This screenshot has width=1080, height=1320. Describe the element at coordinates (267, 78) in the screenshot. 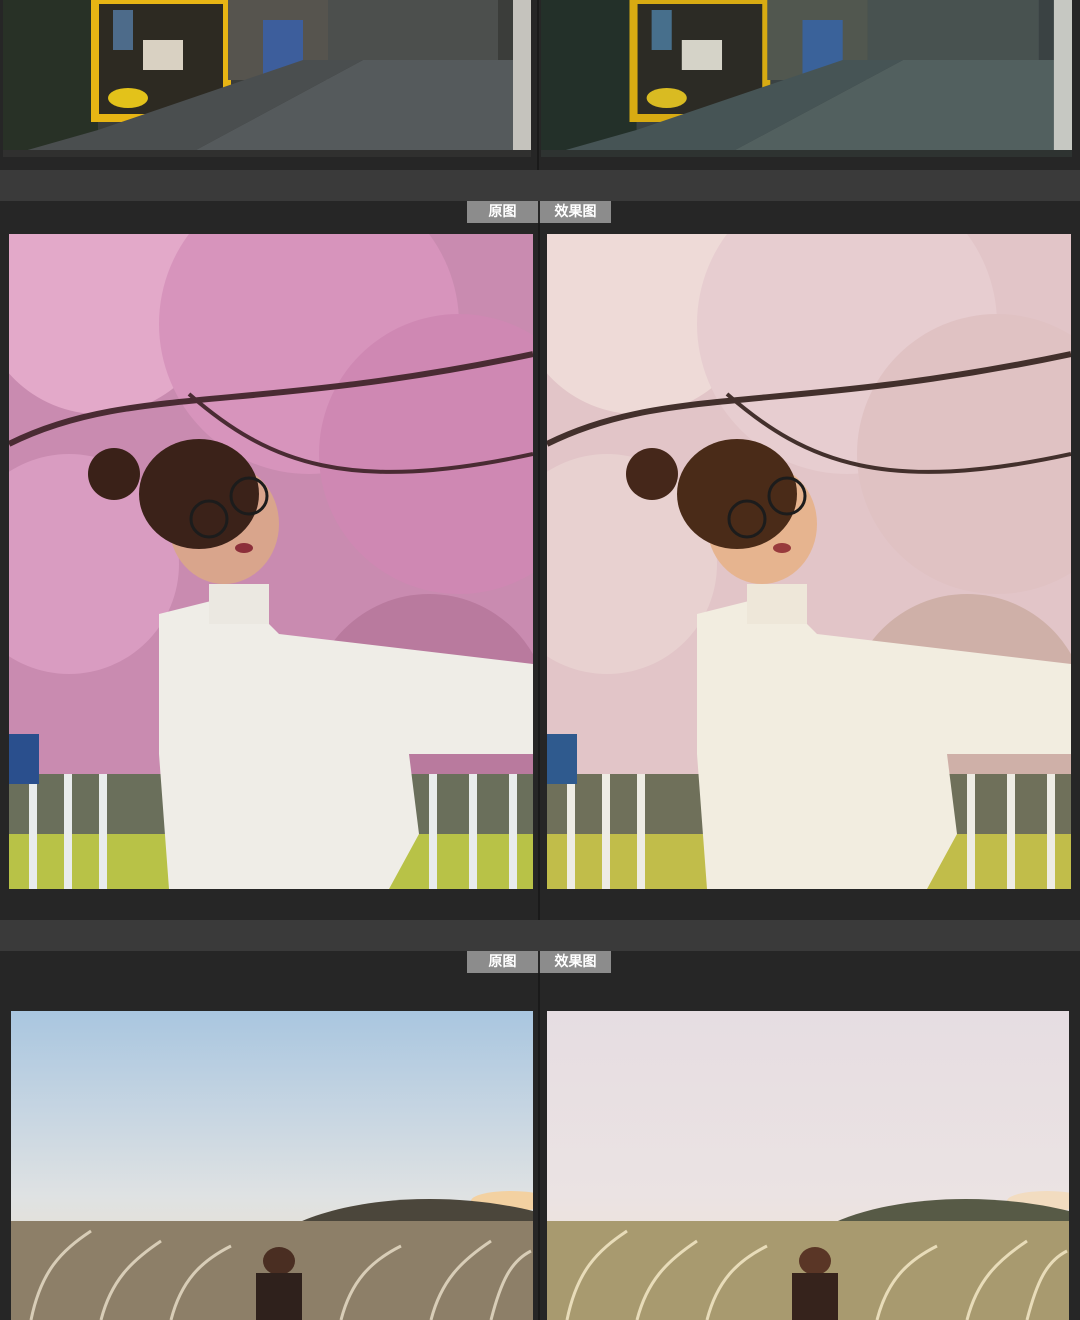

I see `street-photo-original` at that location.